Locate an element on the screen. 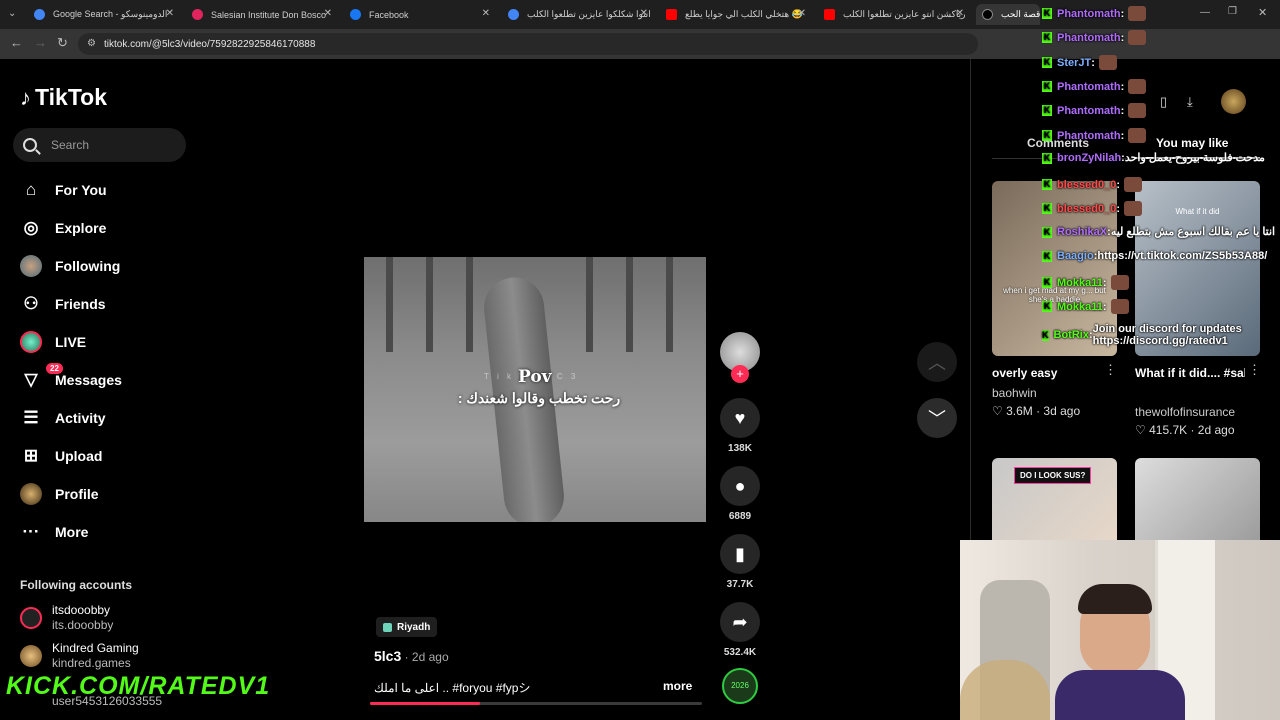 This screenshot has height=720, width=1280. video-progress-fill is located at coordinates (425, 703).